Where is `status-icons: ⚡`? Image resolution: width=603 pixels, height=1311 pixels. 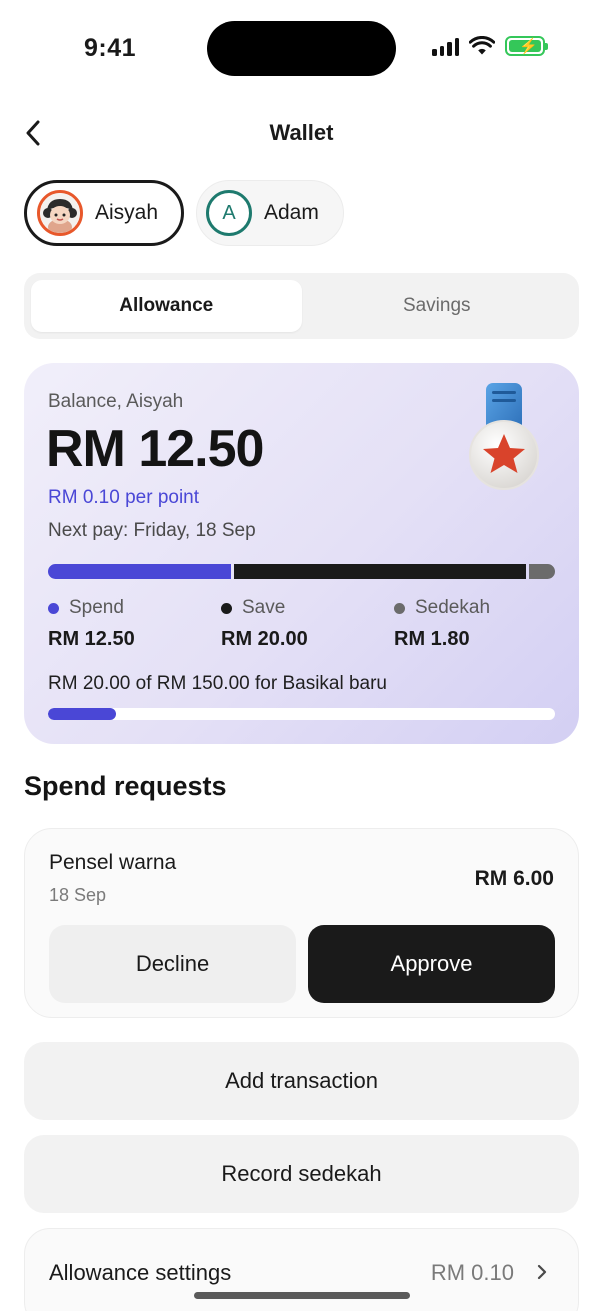 status-icons: ⚡ is located at coordinates (490, 46).